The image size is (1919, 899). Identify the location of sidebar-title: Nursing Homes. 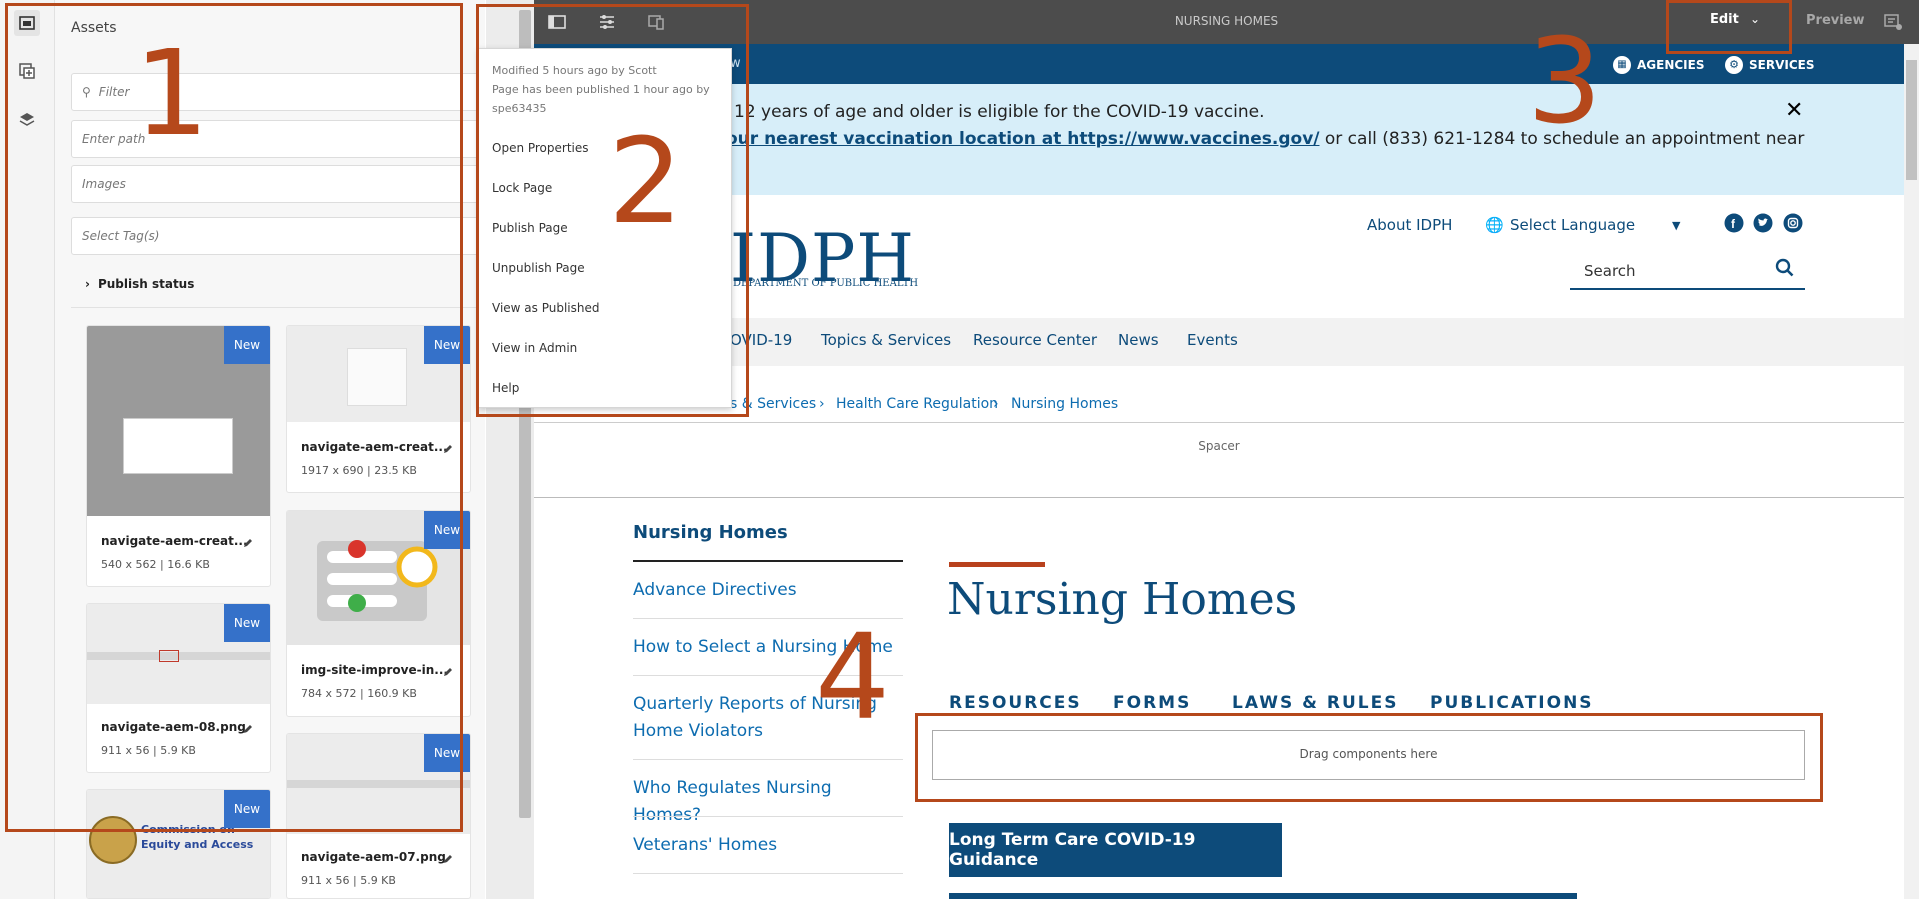
(768, 532).